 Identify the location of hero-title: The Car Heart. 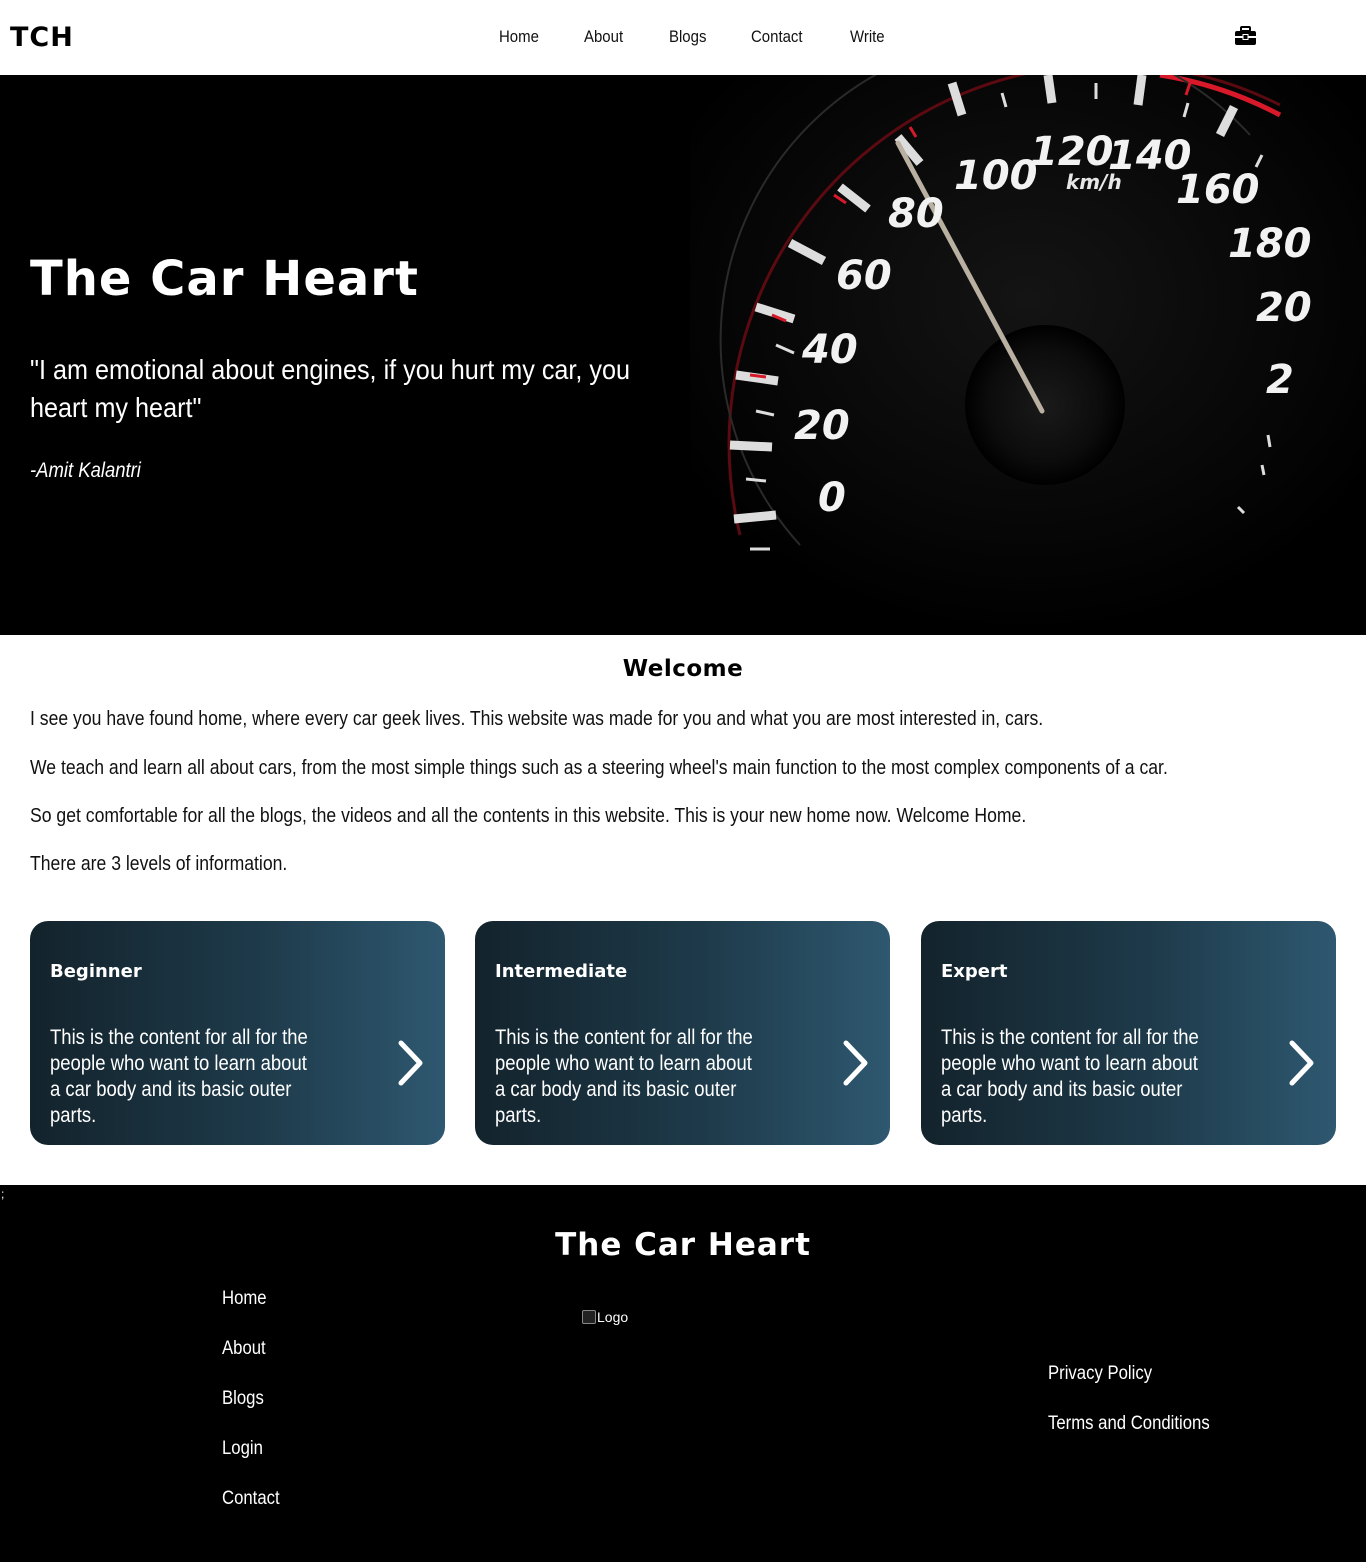
(224, 279).